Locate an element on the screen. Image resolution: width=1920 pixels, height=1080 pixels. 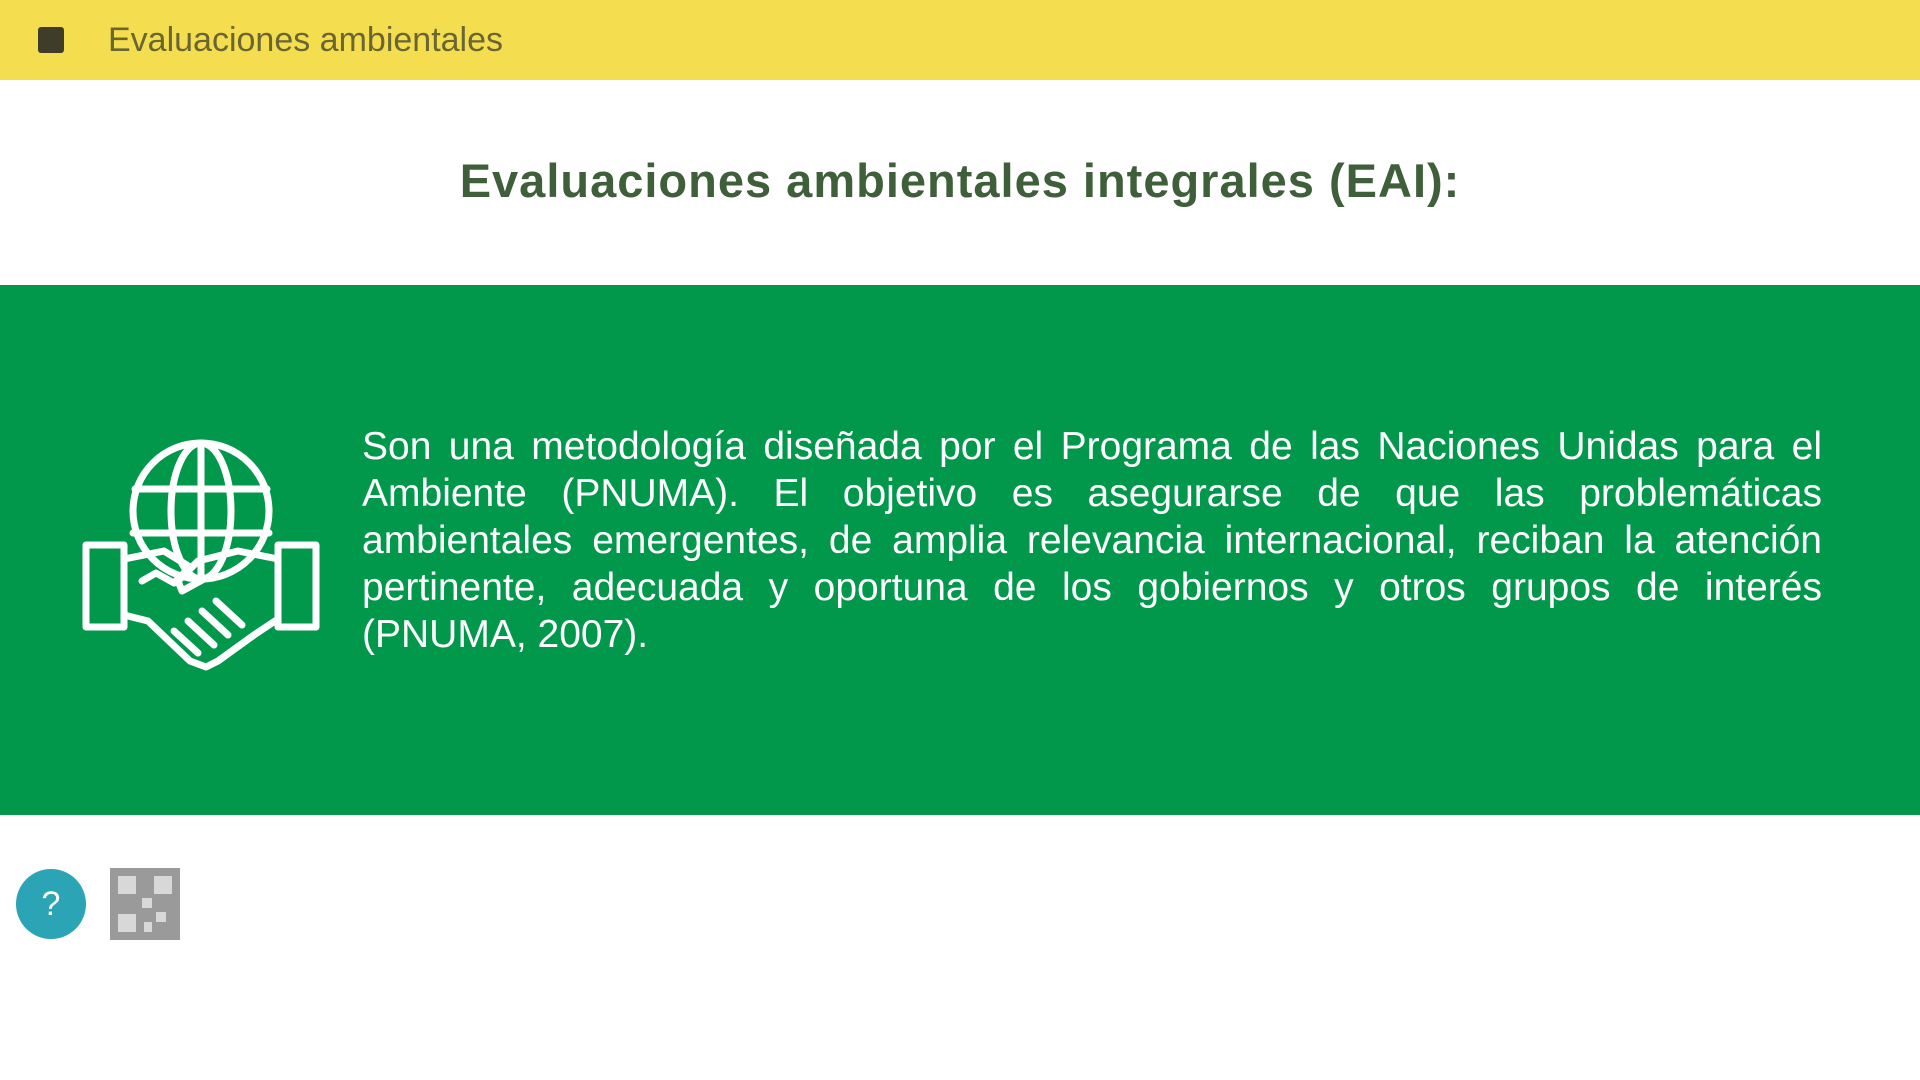
qr-code-icon is located at coordinates (145, 904).